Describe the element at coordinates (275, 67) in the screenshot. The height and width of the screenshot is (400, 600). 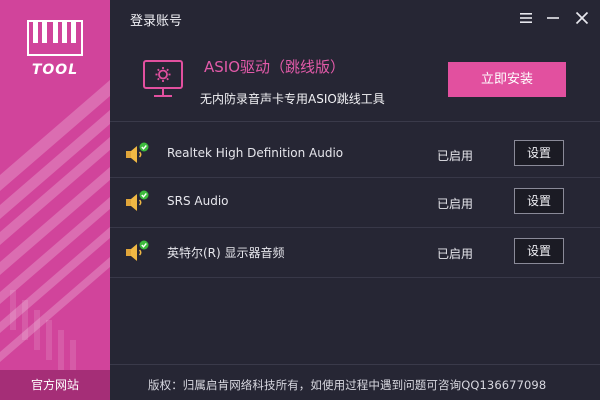
I see `product-name: ASIO驱动（跳线版）` at that location.